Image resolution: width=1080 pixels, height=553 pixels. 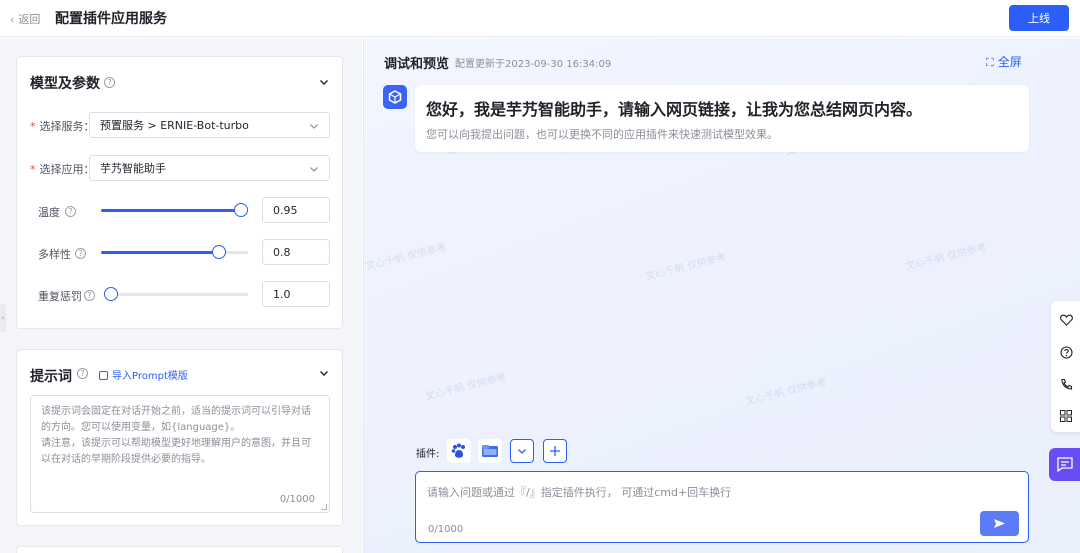 What do you see at coordinates (296, 252) in the screenshot?
I see `diversity-input: 0.8` at bounding box center [296, 252].